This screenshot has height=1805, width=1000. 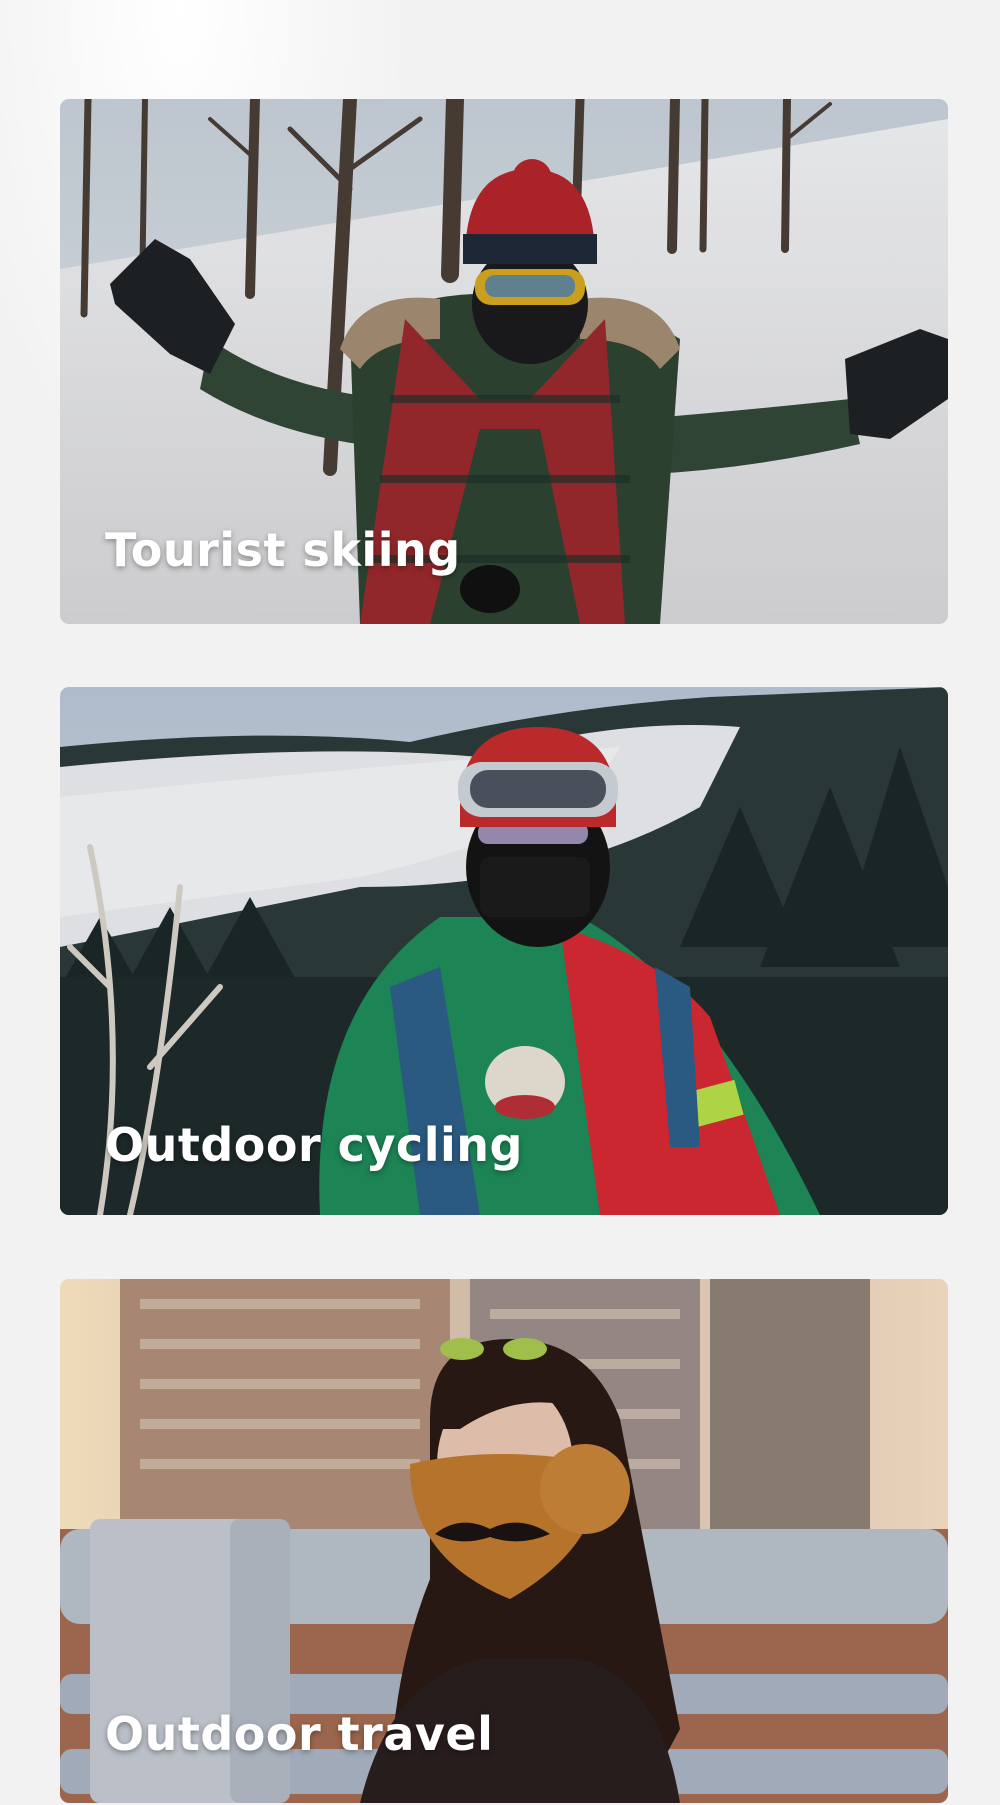 I want to click on card-label: Outdoor cycling, so click(x=314, y=1145).